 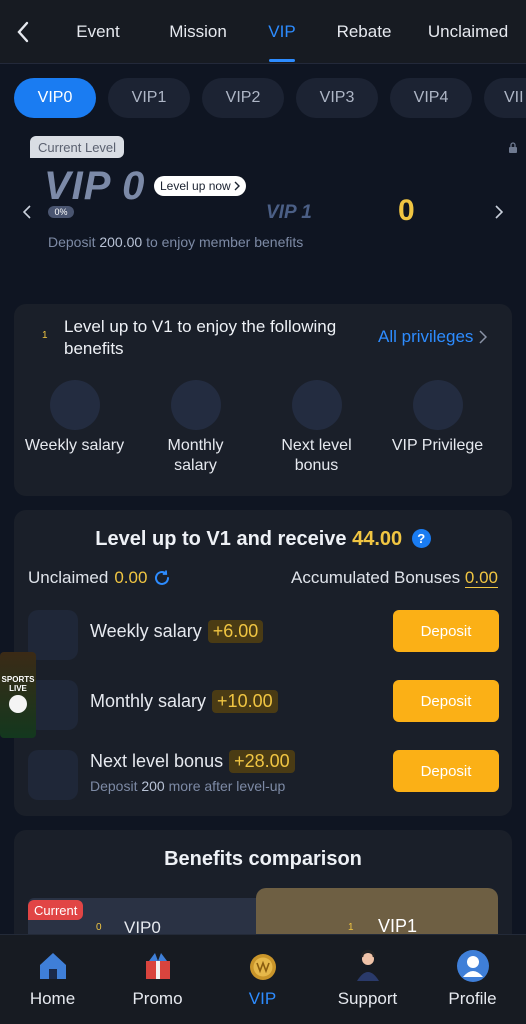 I want to click on reward-label: Next level bonus +28.00, so click(x=192, y=761).